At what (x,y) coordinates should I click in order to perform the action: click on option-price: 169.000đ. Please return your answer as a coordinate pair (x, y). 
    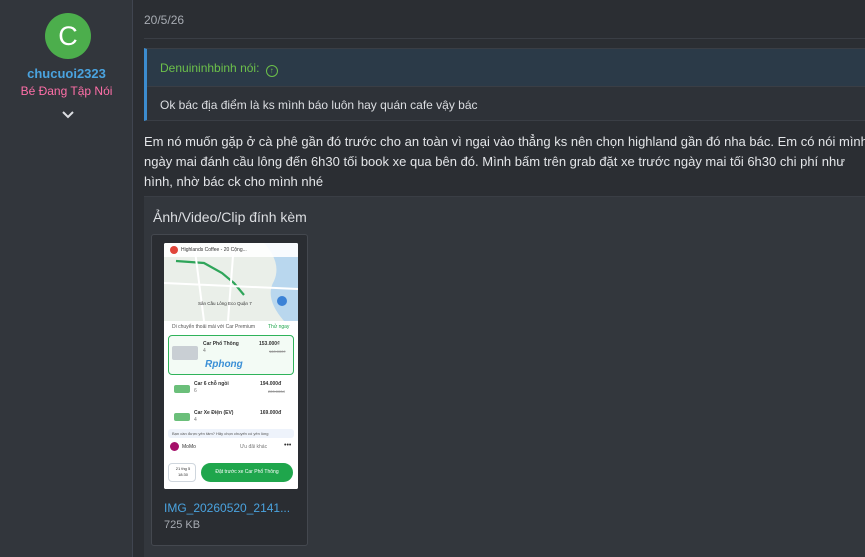
    Looking at the image, I should click on (271, 413).